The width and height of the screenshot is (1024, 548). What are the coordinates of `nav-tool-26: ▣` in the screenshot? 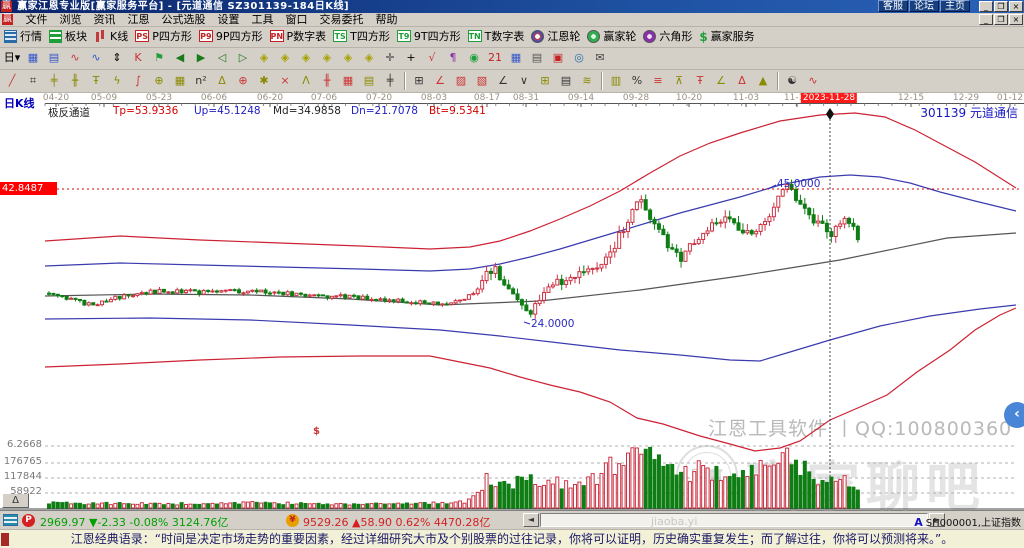 It's located at (558, 58).